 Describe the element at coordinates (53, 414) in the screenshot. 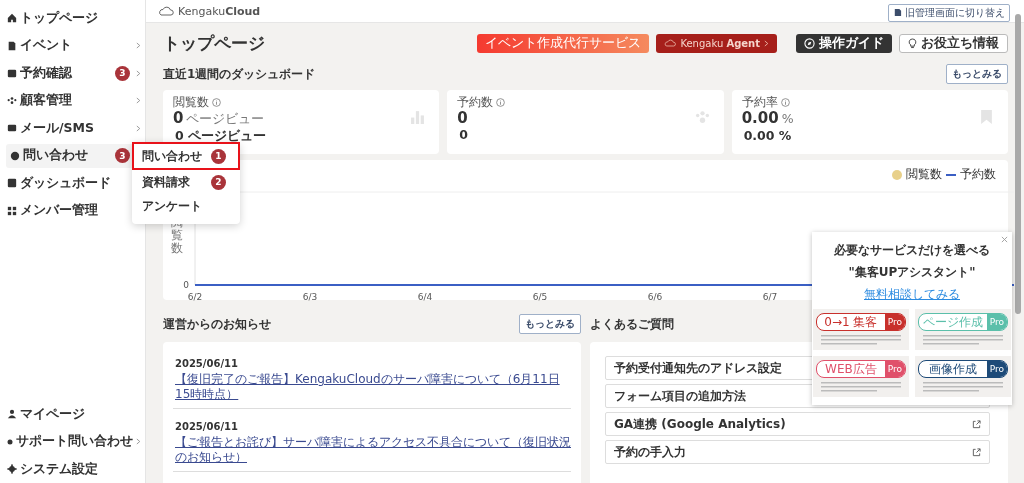

I see `sidebar-label: マイページ` at that location.